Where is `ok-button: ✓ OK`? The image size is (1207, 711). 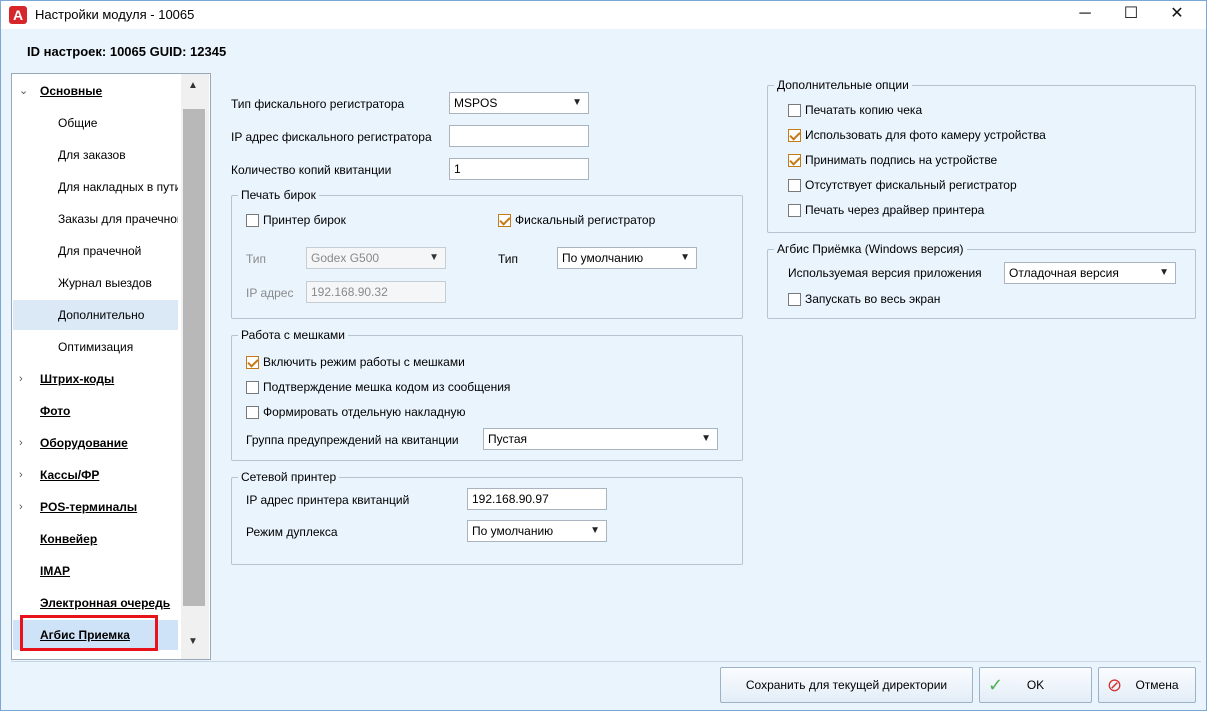
ok-button: ✓ OK is located at coordinates (1035, 685).